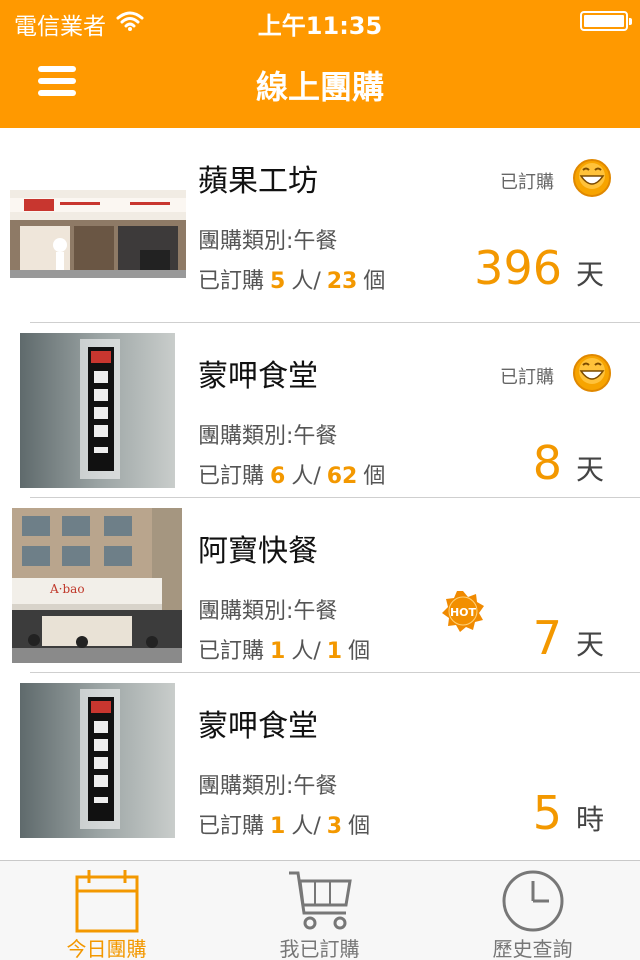 This screenshot has width=640, height=960. I want to click on time-remaining: 396 天, so click(539, 268).